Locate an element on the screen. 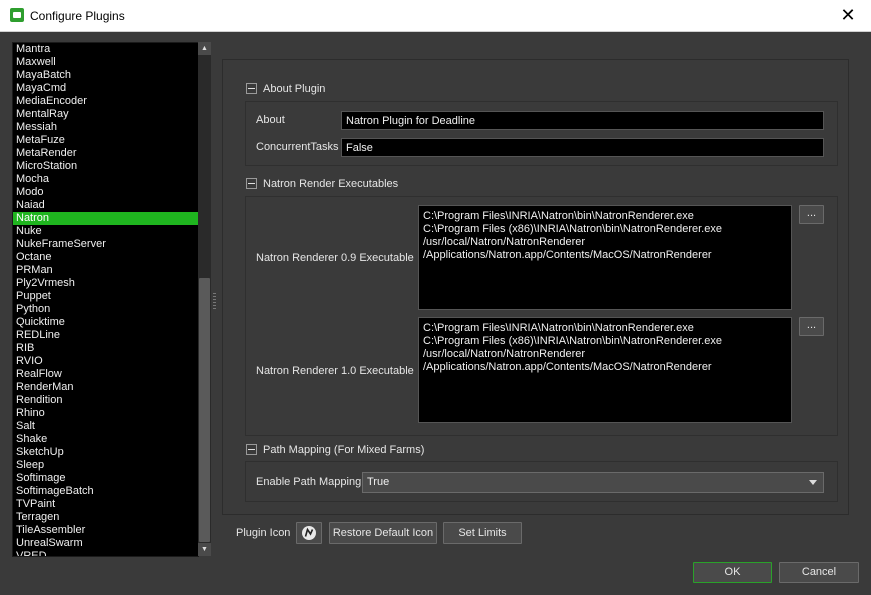 The image size is (871, 595). plugin-list-item: MentalRay is located at coordinates (105, 114).